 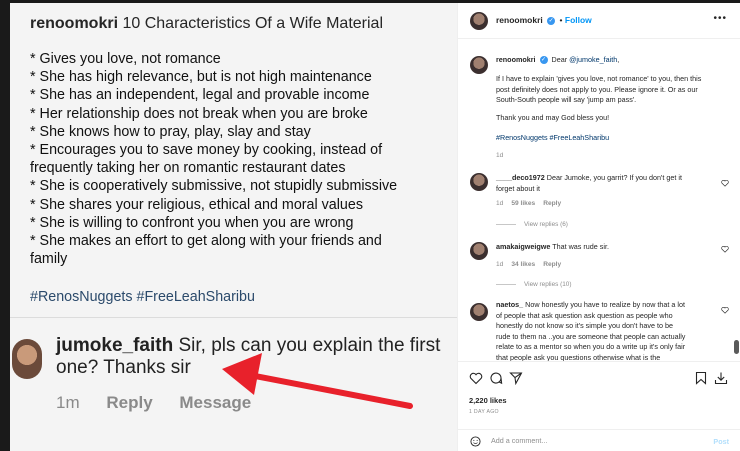 What do you see at coordinates (523, 264) in the screenshot?
I see `comment-likes: 34 likes` at bounding box center [523, 264].